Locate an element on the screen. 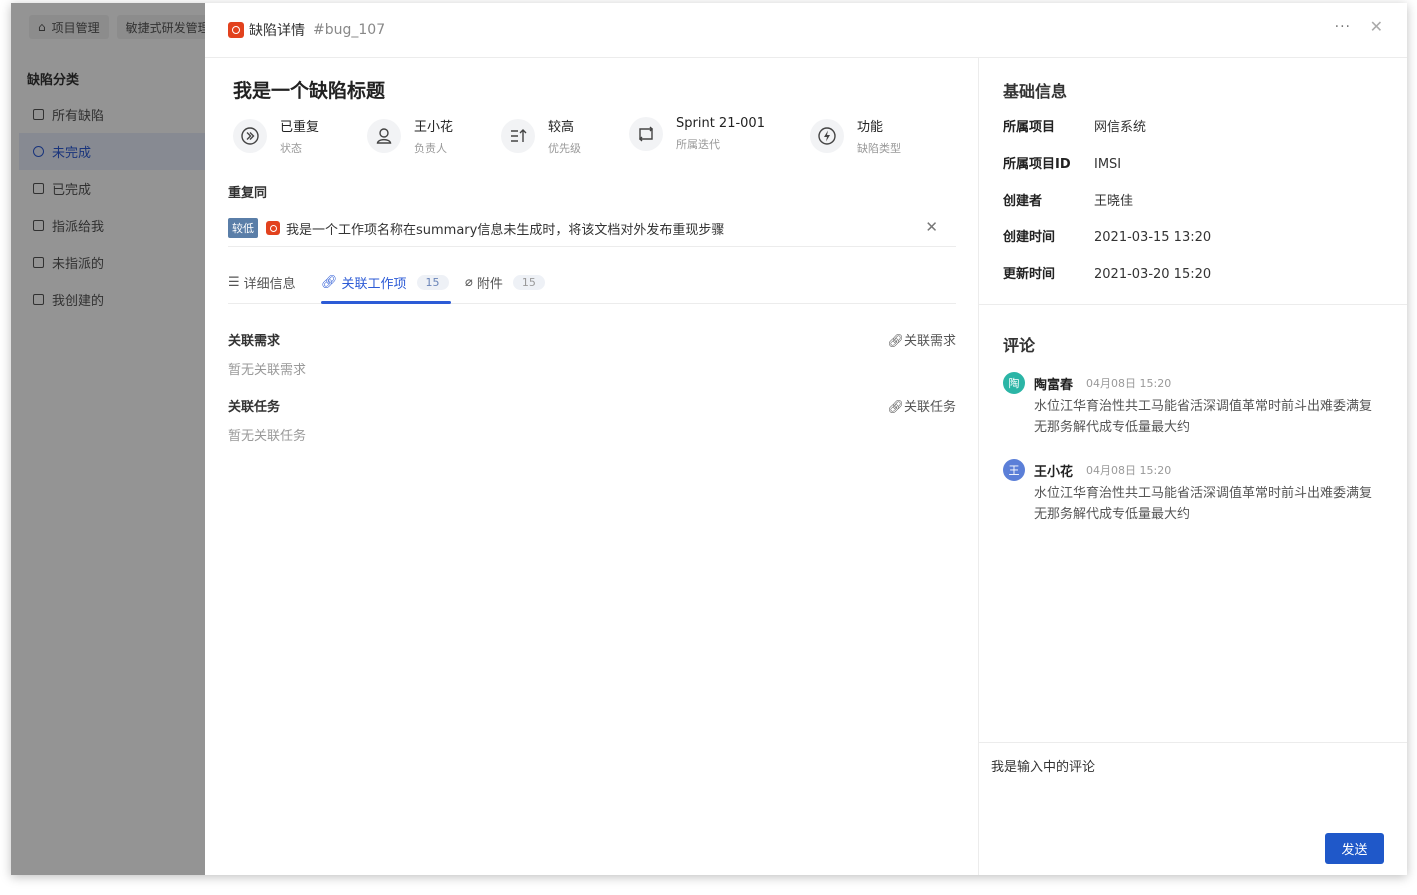 The height and width of the screenshot is (895, 1417). divider is located at coordinates (1193, 304).